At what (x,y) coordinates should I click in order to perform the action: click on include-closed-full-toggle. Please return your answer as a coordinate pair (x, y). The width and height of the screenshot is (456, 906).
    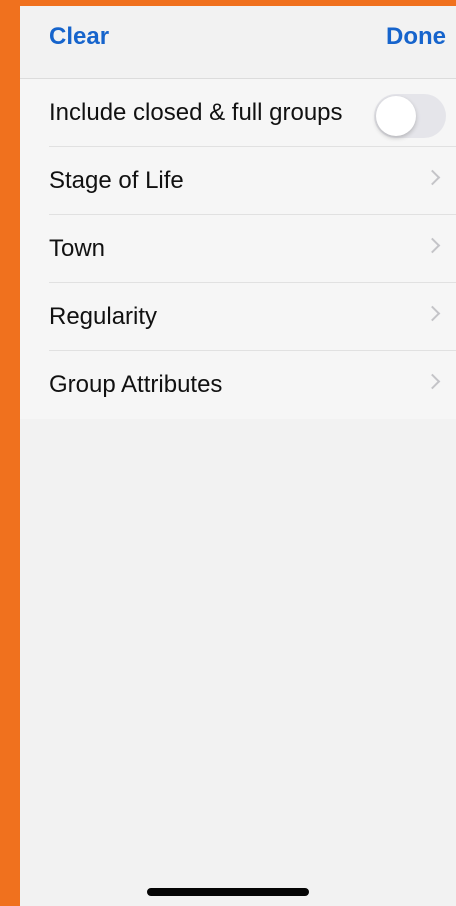
    Looking at the image, I should click on (410, 116).